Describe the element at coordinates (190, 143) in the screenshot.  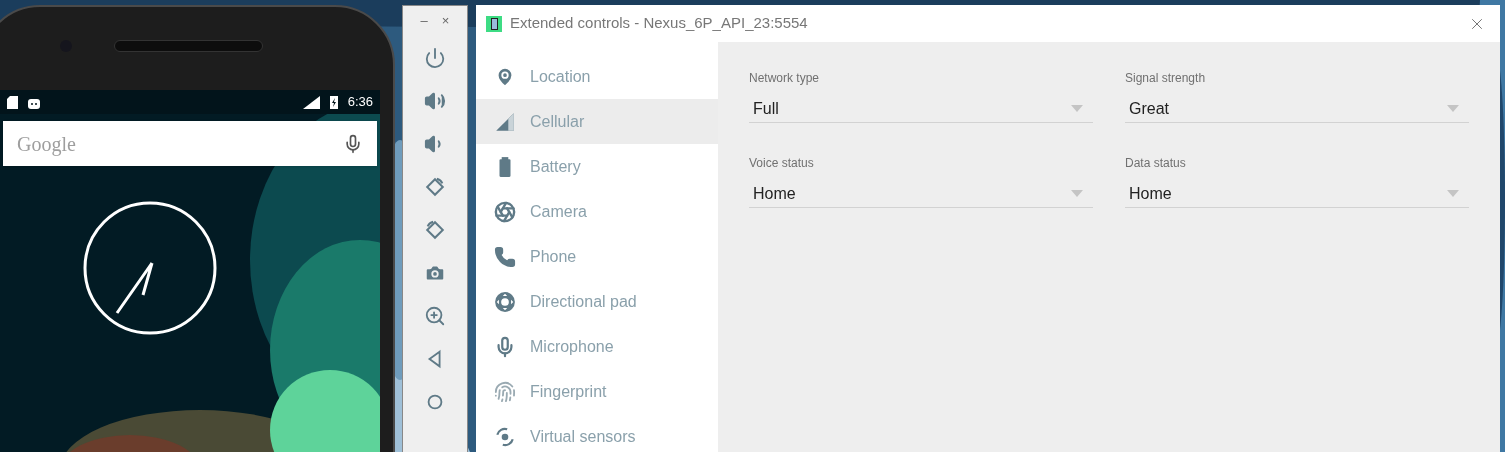
I see `search-field: Google` at that location.